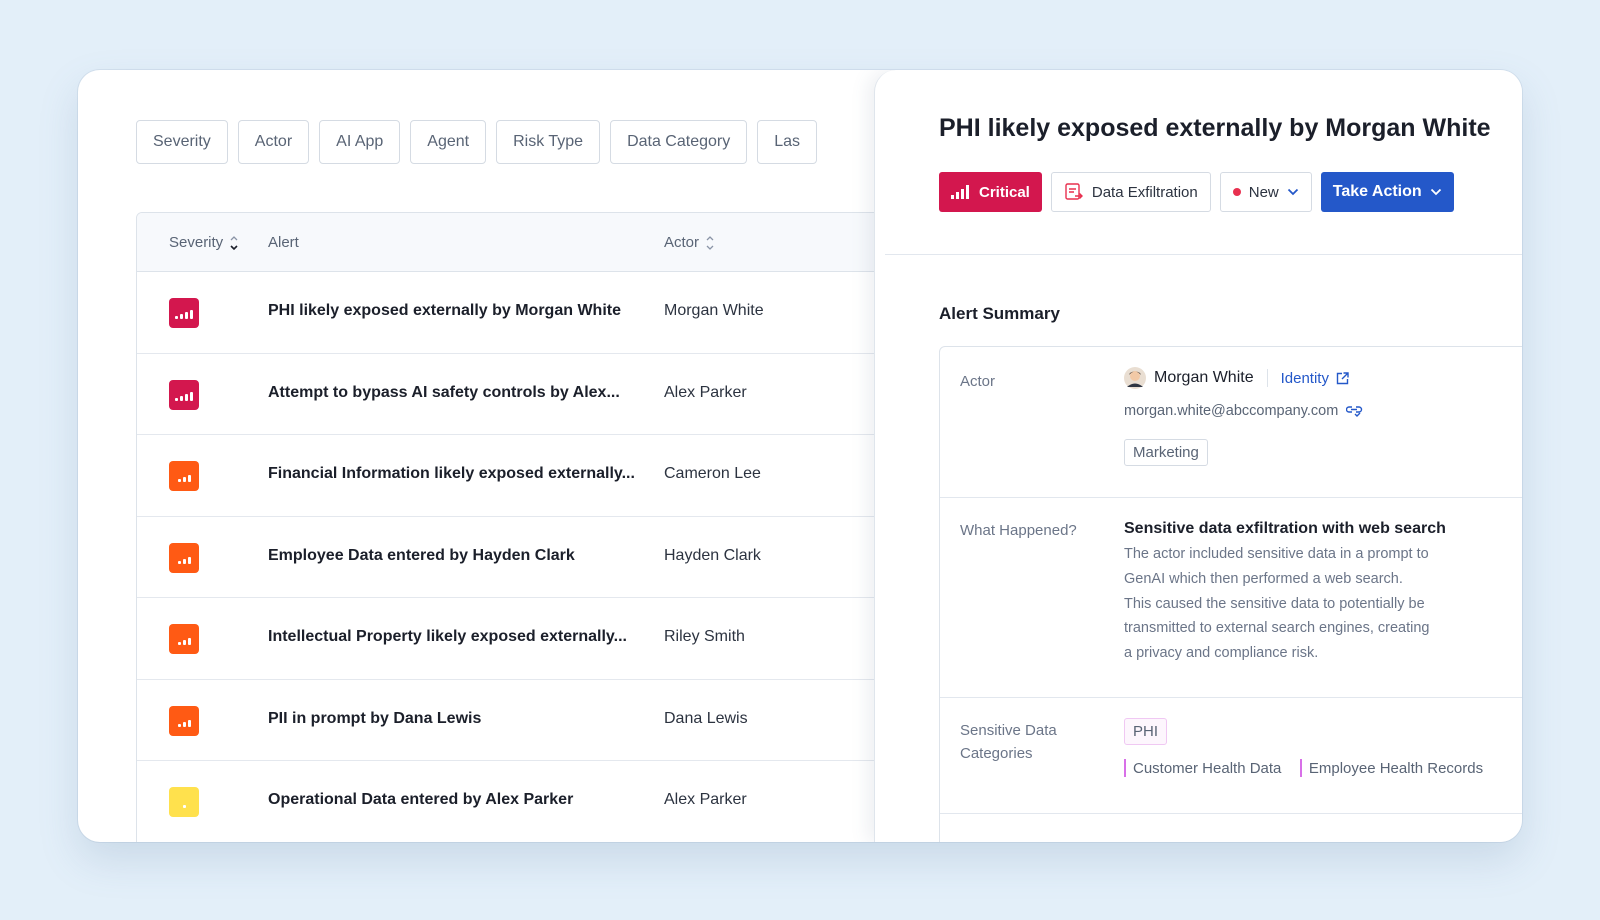 This screenshot has width=1600, height=920. Describe the element at coordinates (420, 800) in the screenshot. I see `alert-title: Operational Data entered by Alex Parker` at that location.